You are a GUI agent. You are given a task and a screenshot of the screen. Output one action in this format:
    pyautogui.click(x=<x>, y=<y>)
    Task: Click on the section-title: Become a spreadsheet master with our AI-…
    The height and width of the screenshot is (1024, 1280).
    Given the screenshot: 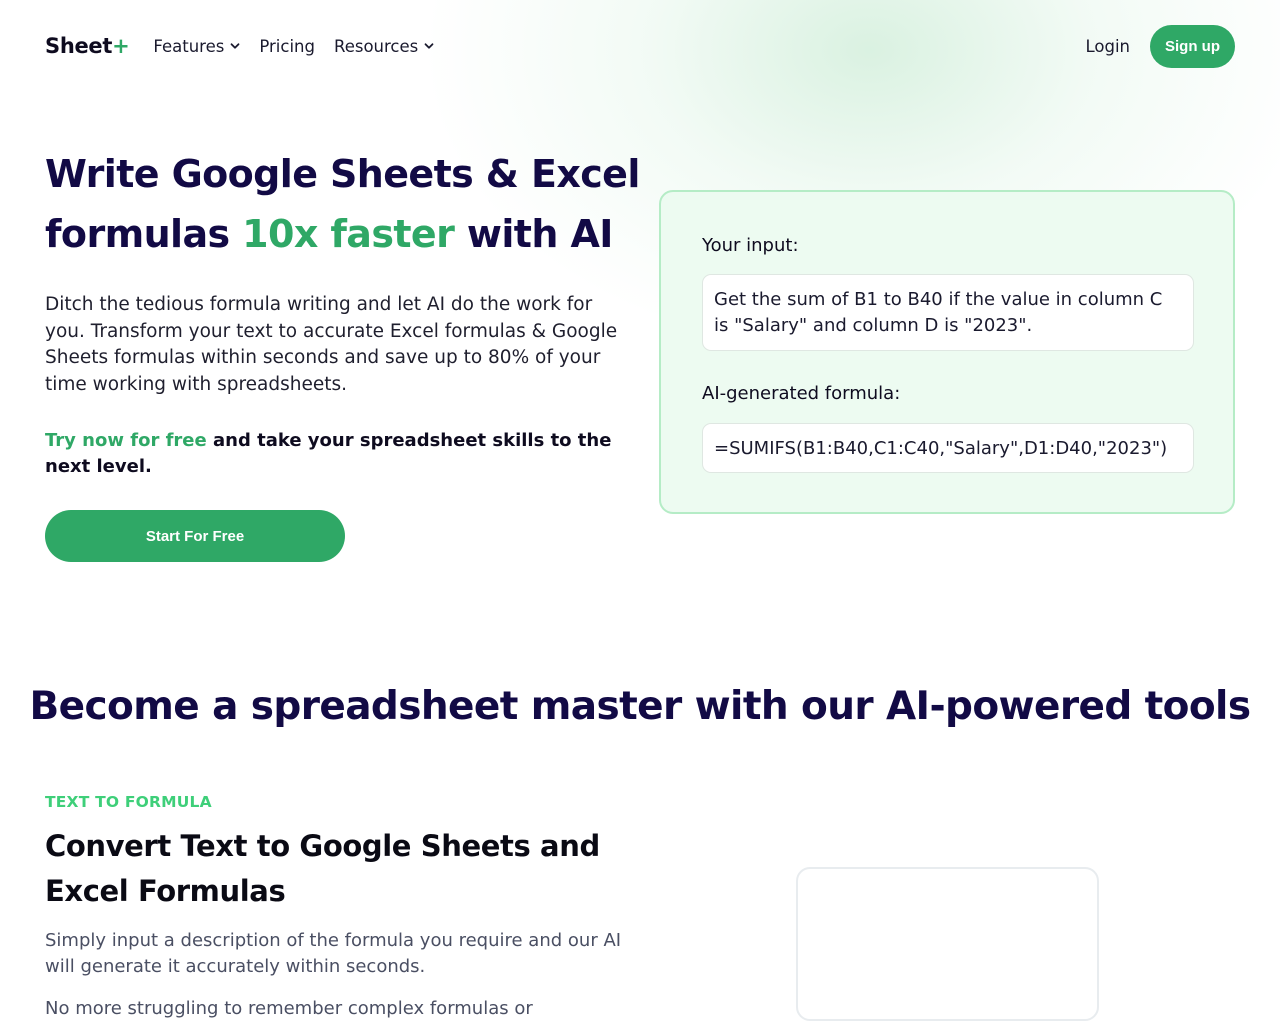 What is the action you would take?
    pyautogui.click(x=640, y=706)
    